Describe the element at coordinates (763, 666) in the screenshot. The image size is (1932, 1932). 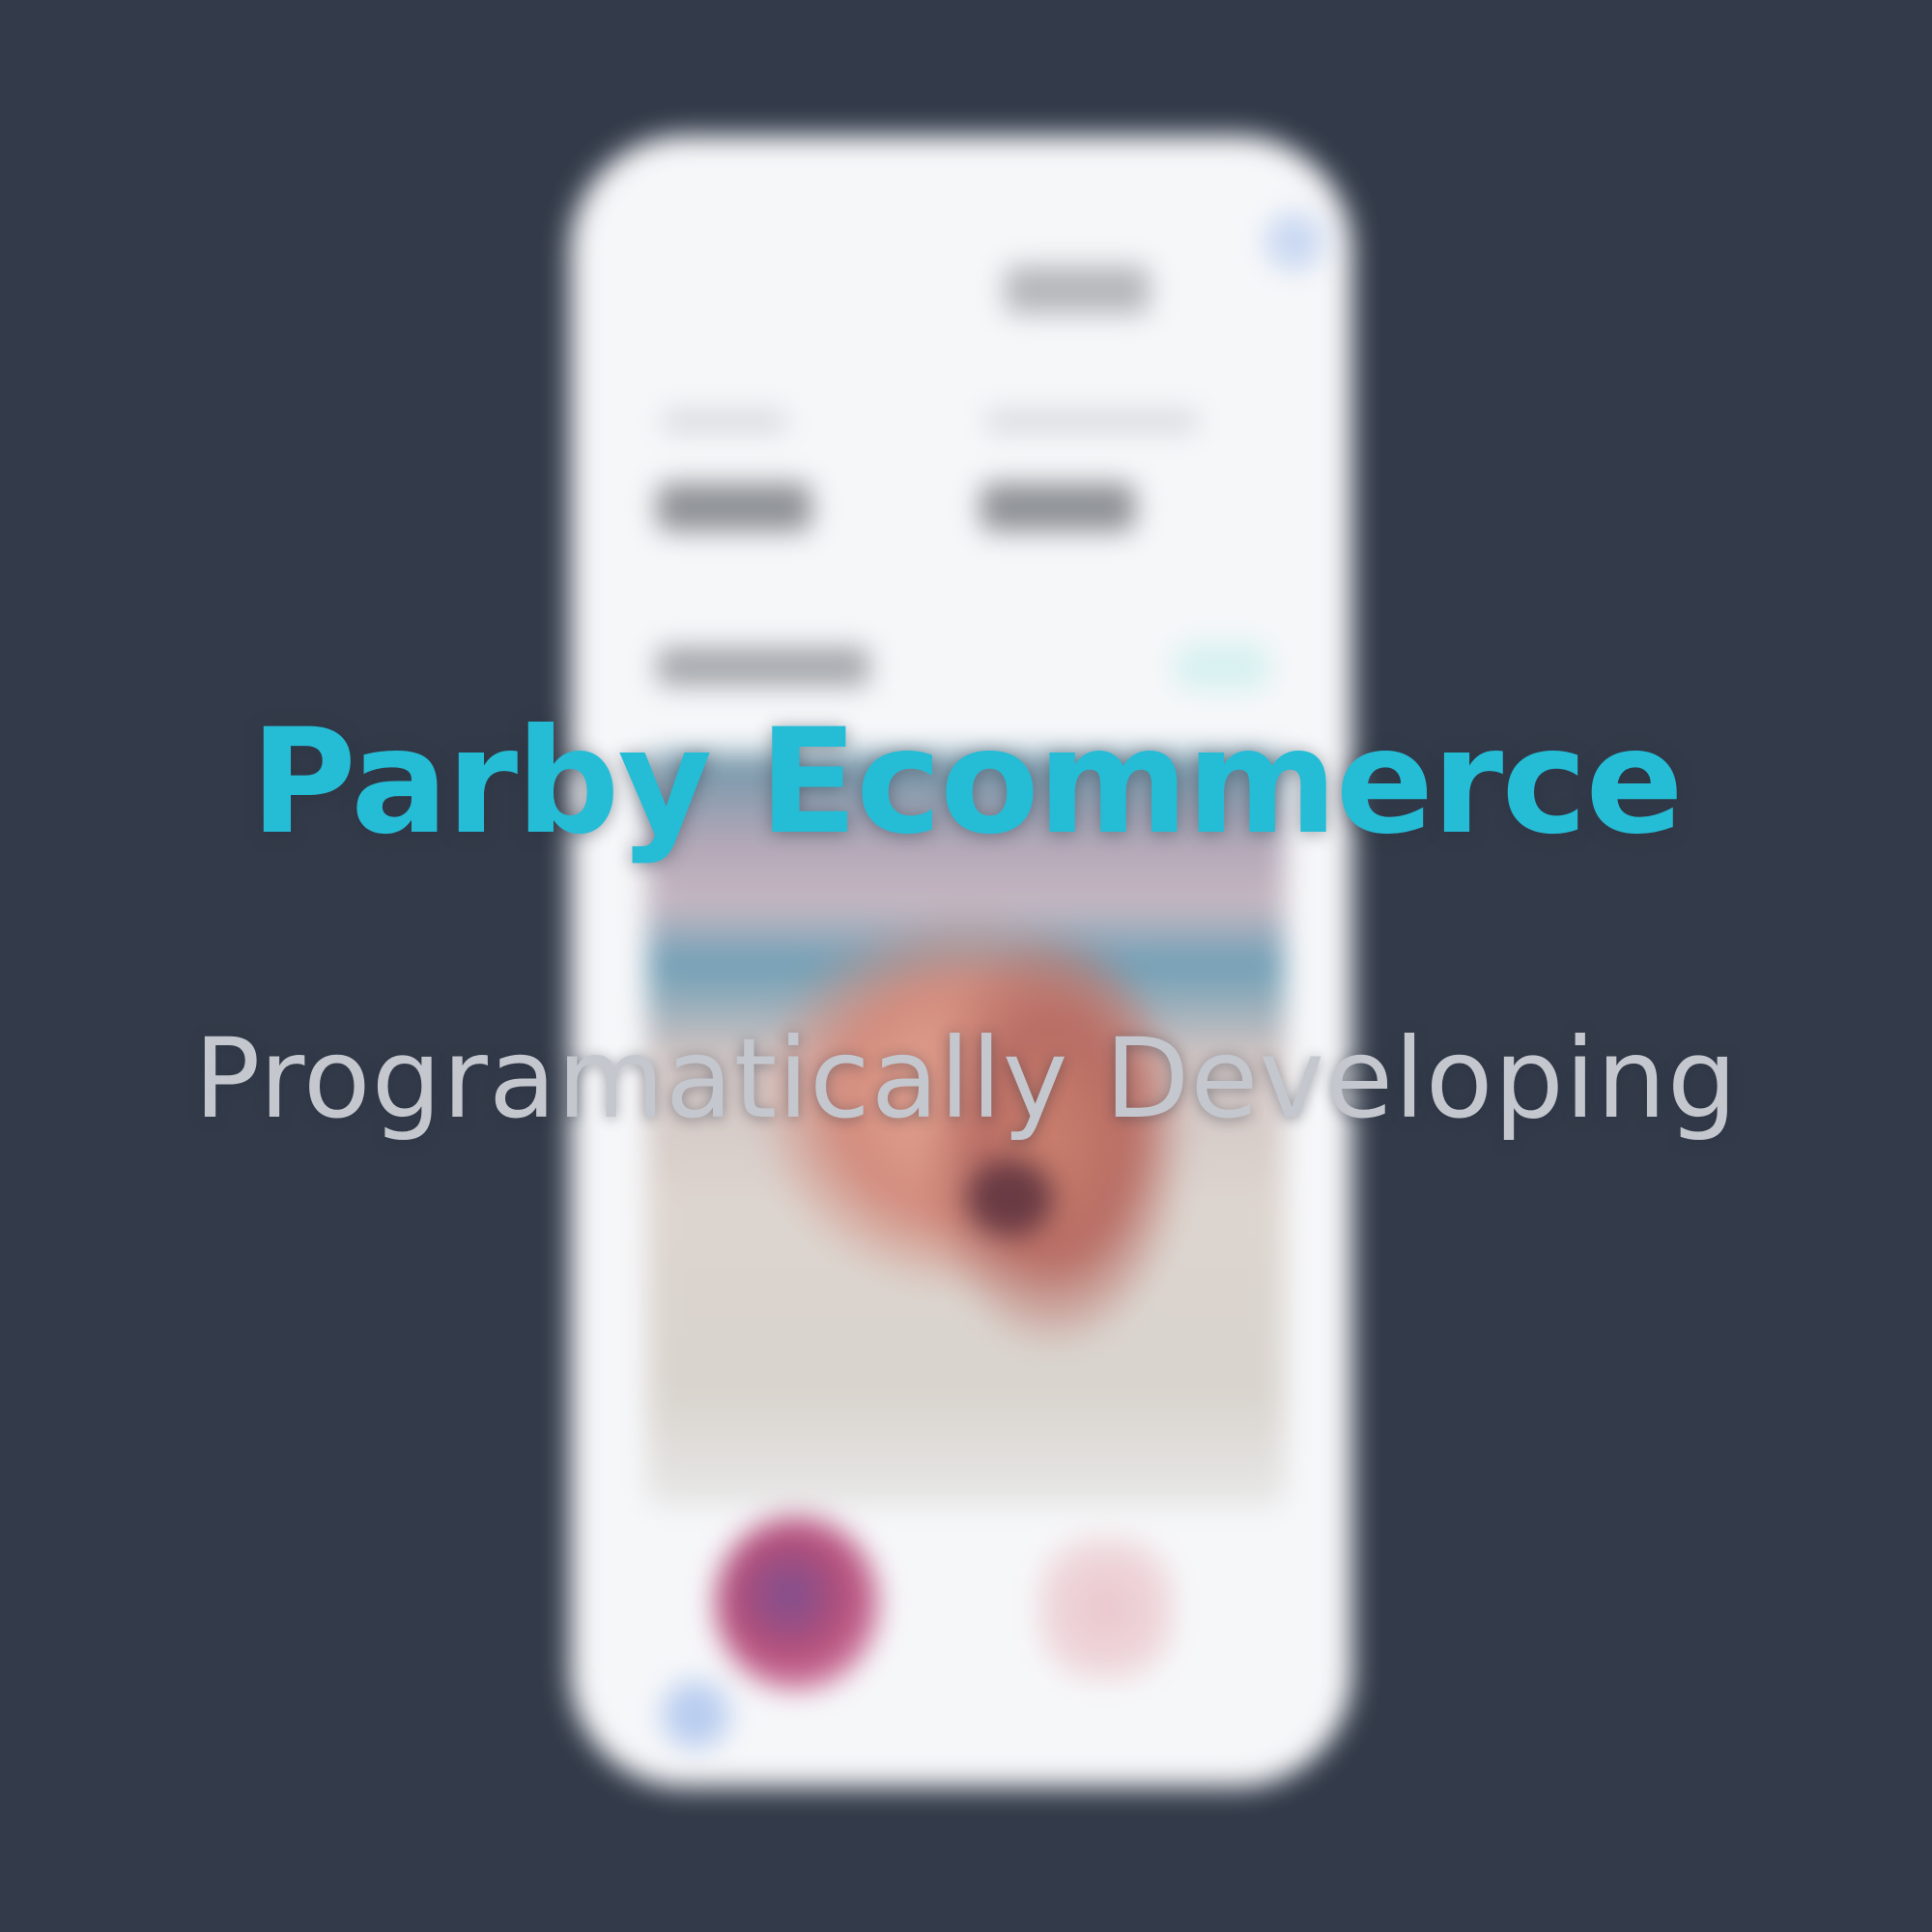
I see `section-title-placeholder` at that location.